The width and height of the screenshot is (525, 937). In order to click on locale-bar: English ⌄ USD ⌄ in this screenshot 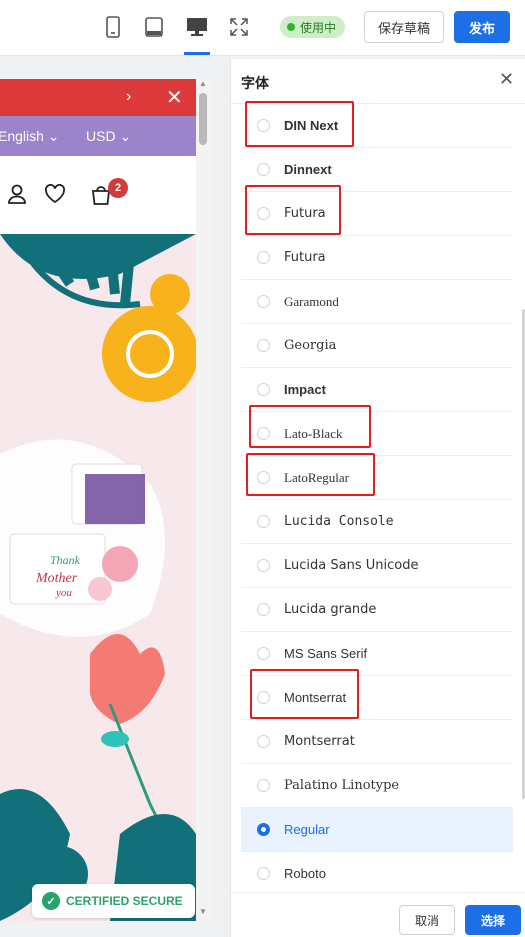, I will do `click(98, 136)`.